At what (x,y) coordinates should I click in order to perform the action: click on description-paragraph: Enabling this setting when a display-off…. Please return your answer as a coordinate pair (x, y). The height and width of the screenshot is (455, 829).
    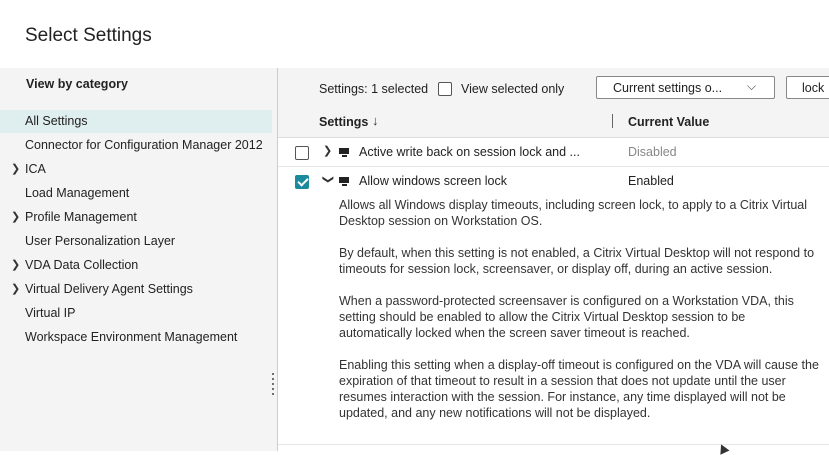
    Looking at the image, I should click on (579, 389).